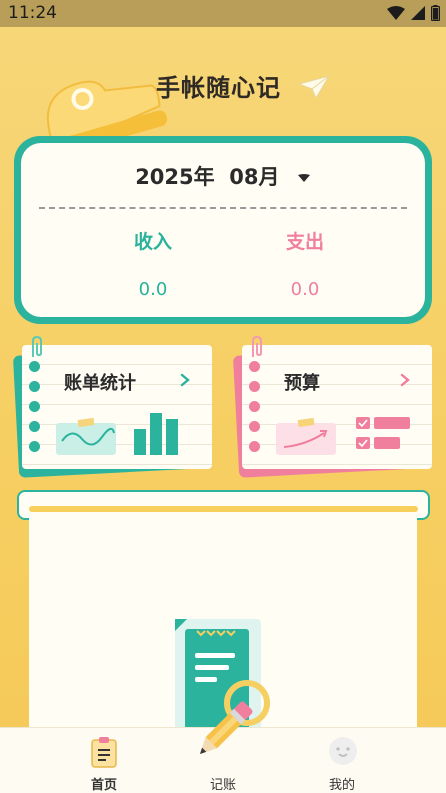 The width and height of the screenshot is (446, 793). What do you see at coordinates (152, 242) in the screenshot?
I see `income-label: 收入` at bounding box center [152, 242].